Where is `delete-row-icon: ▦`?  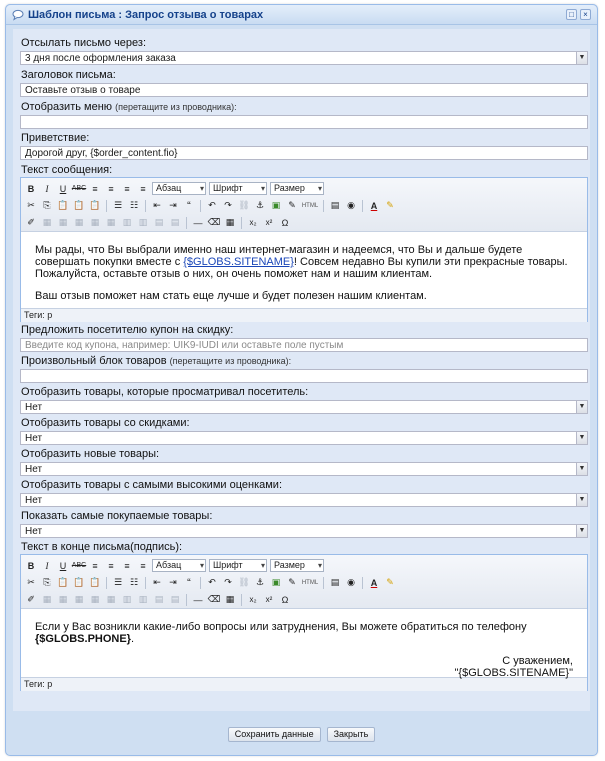
delete-row-icon: ▦ is located at coordinates (111, 223).